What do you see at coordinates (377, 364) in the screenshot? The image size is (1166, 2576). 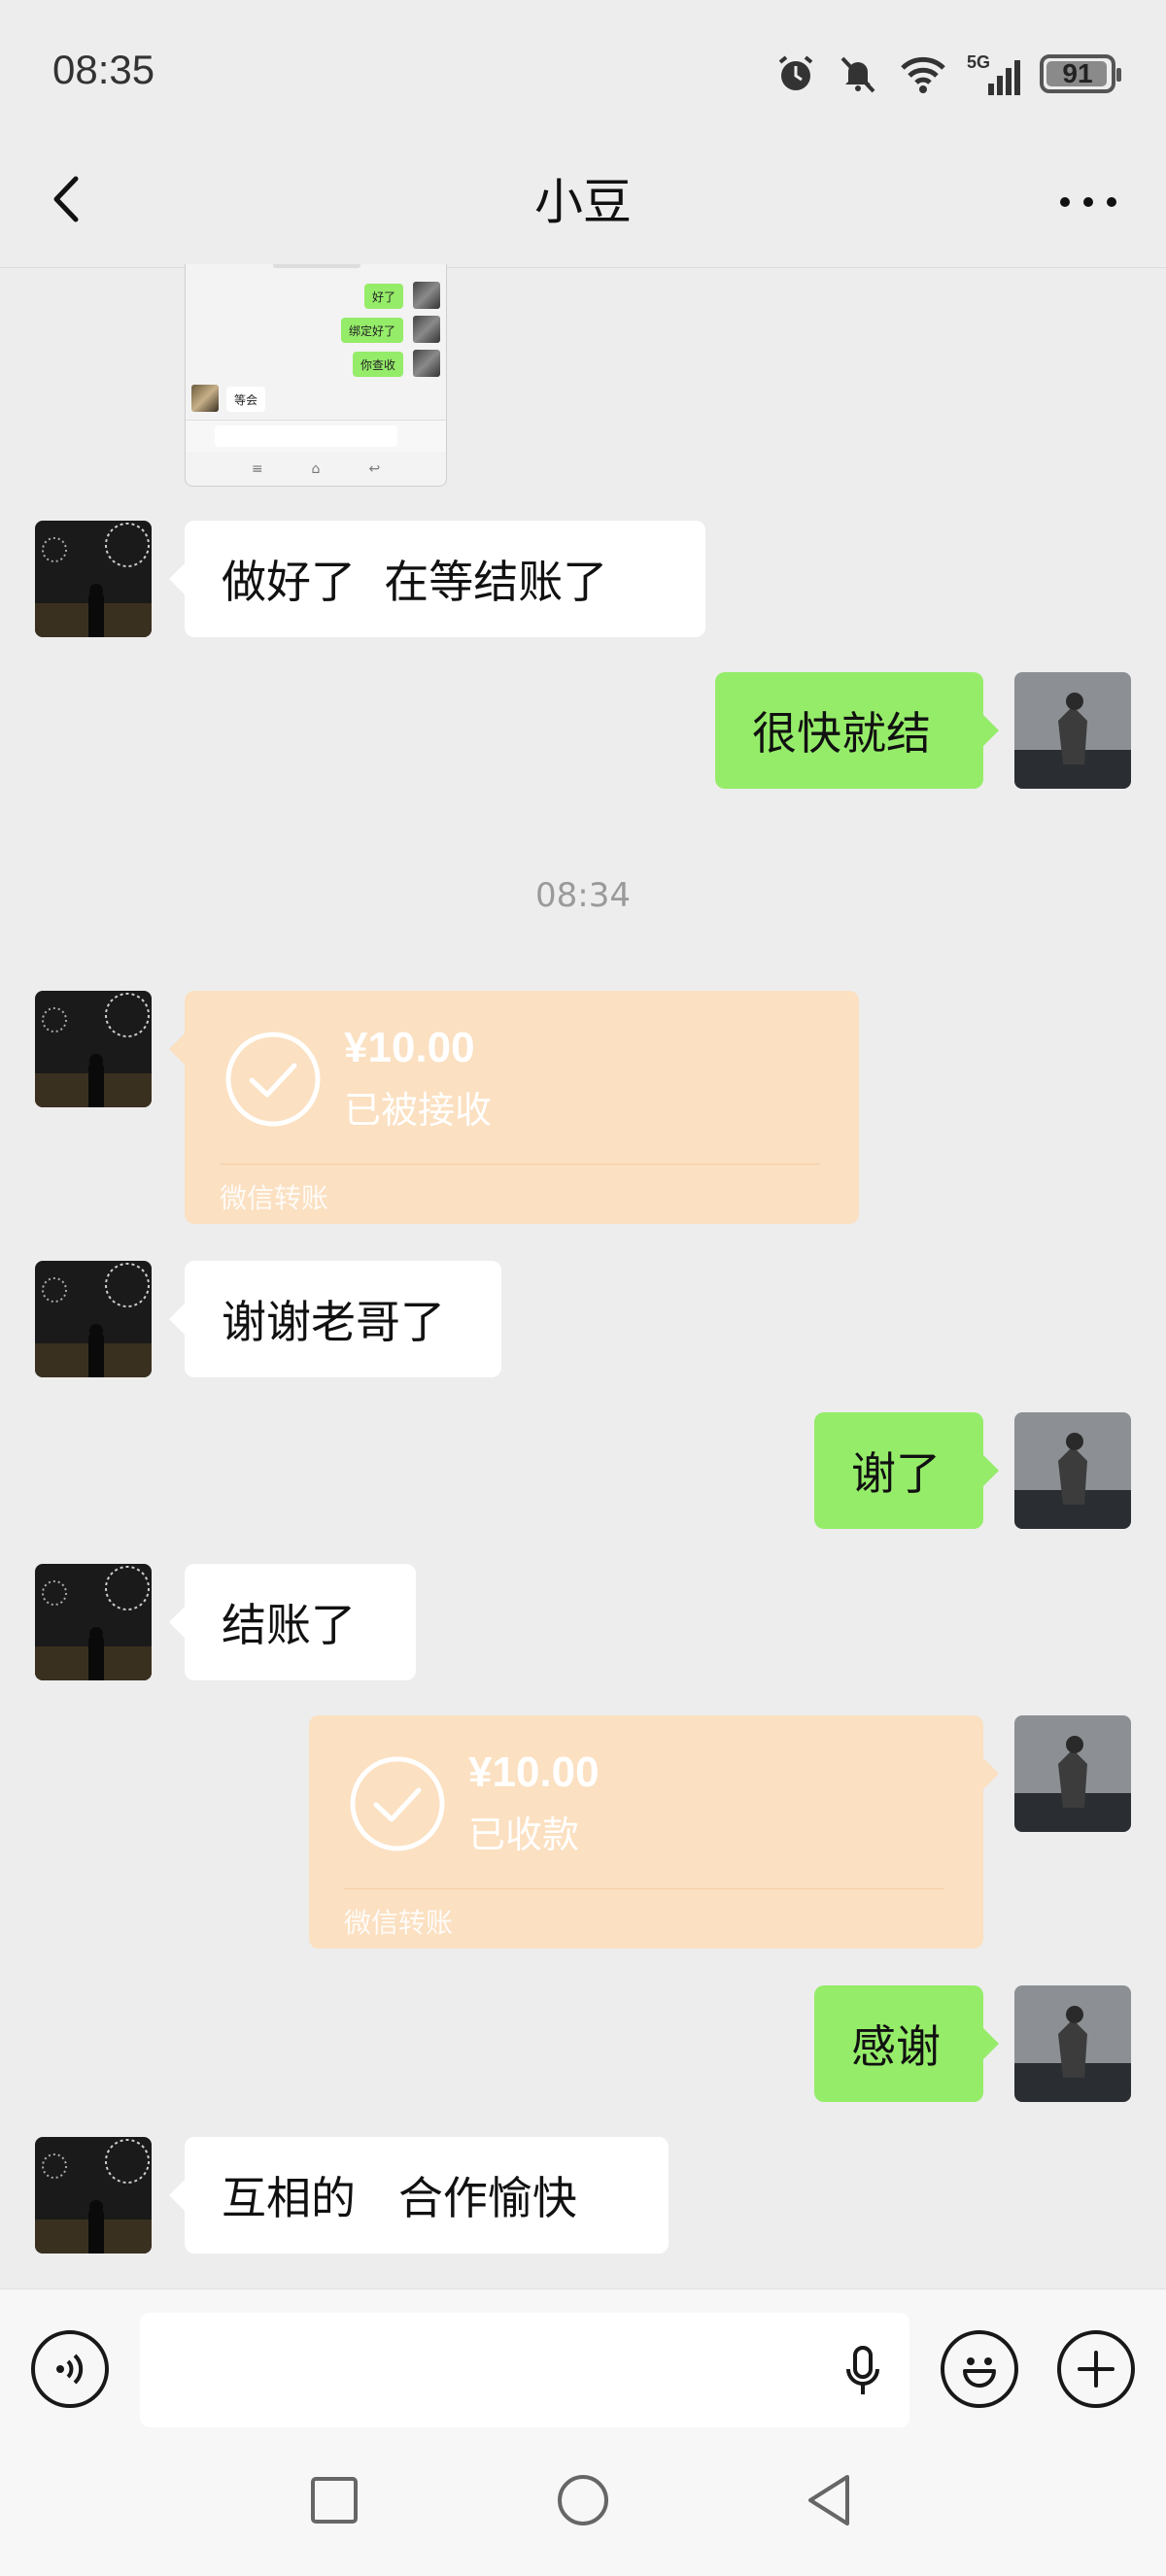 I see `thumb-bubble: 你查收` at bounding box center [377, 364].